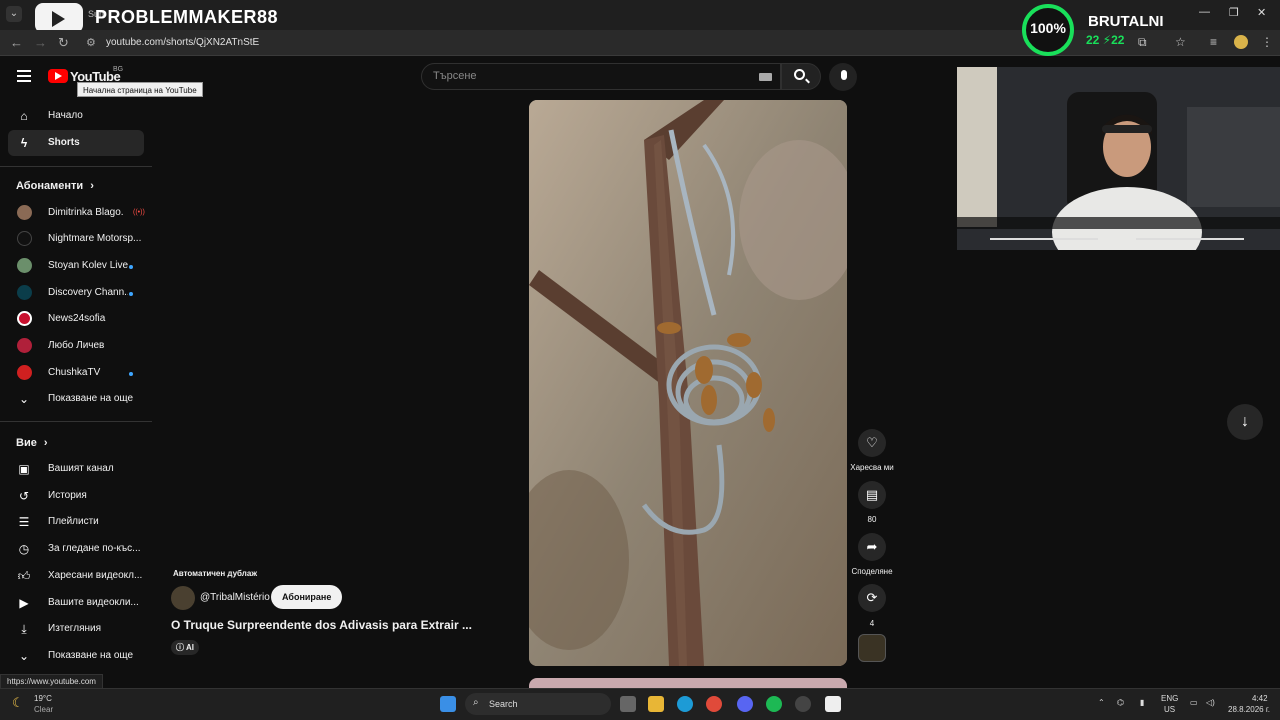 The height and width of the screenshot is (720, 1280). Describe the element at coordinates (455, 76) in the screenshot. I see `search-placeholder: Търсене` at that location.